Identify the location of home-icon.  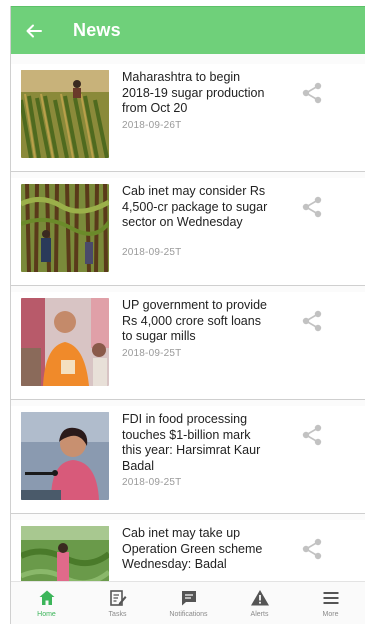
(46, 597).